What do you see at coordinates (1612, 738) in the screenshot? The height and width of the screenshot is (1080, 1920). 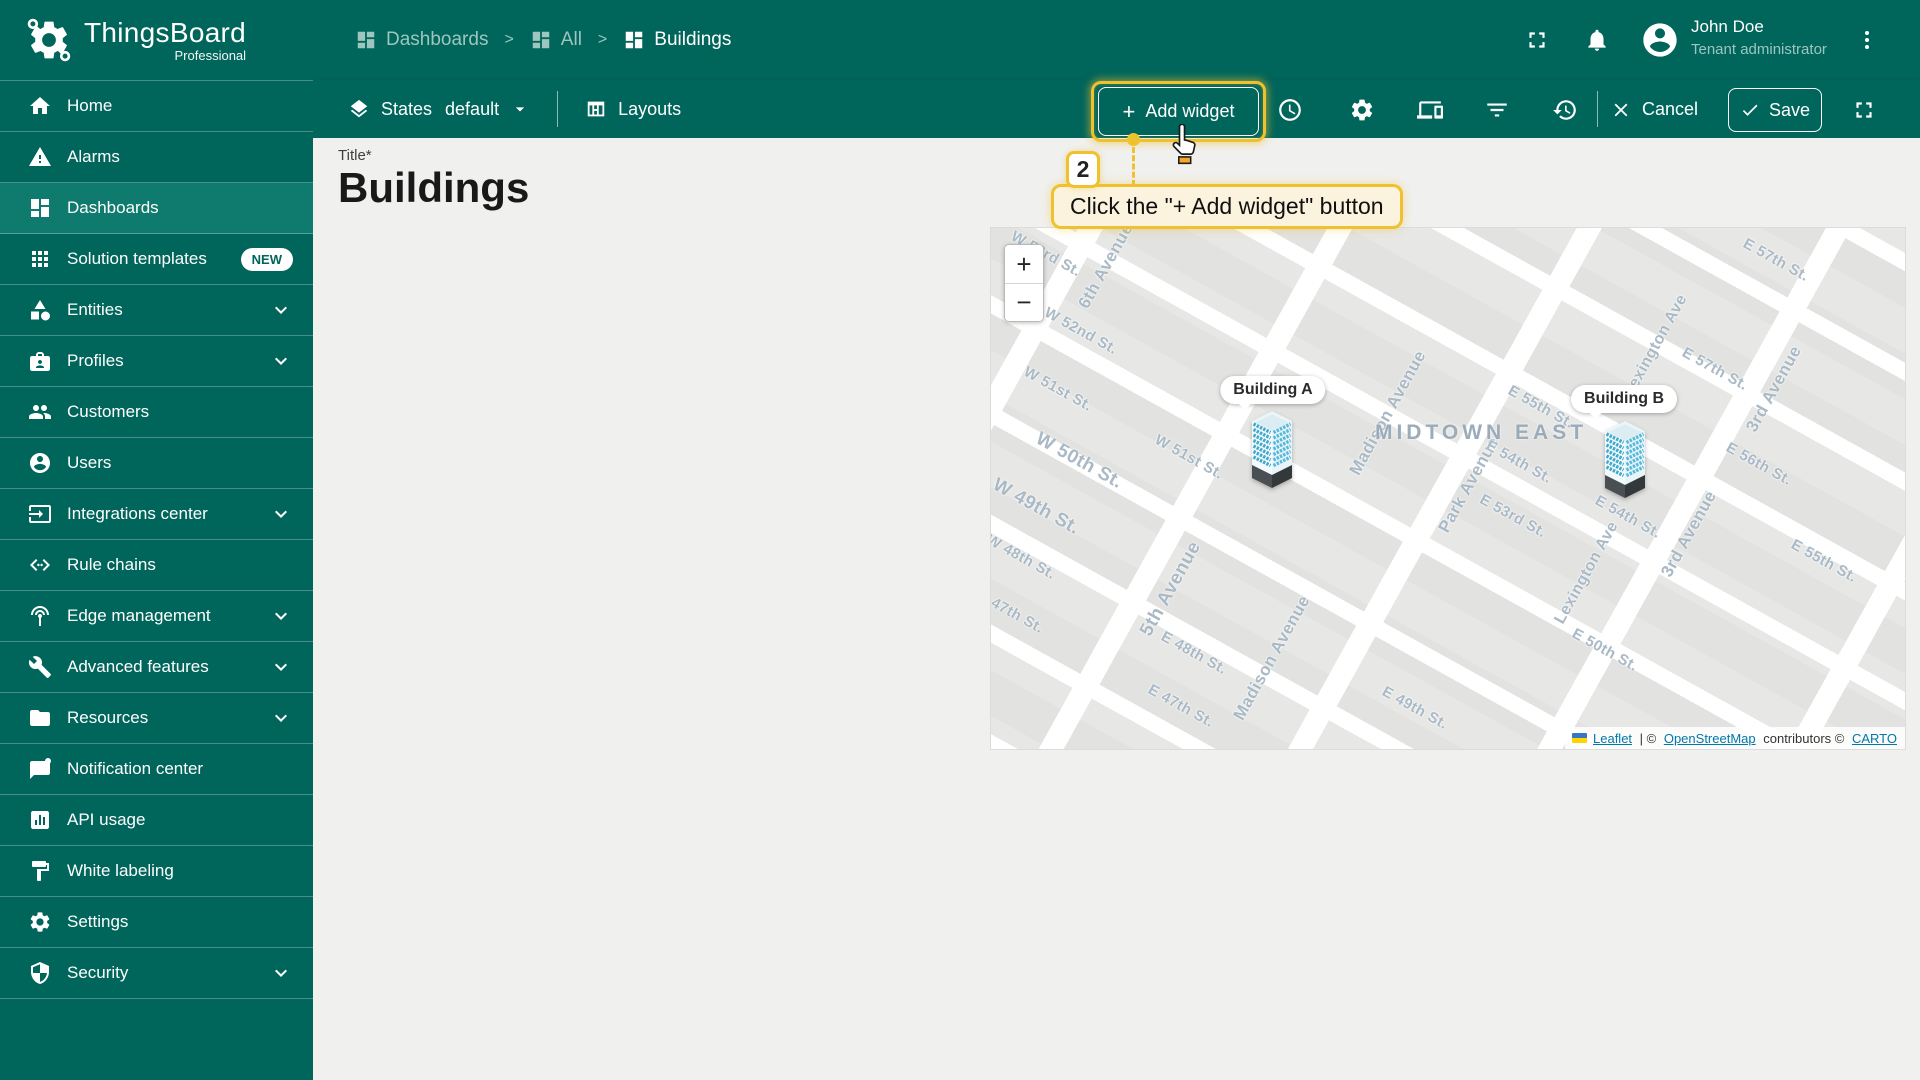 I see `leaflet-link: Leaflet` at bounding box center [1612, 738].